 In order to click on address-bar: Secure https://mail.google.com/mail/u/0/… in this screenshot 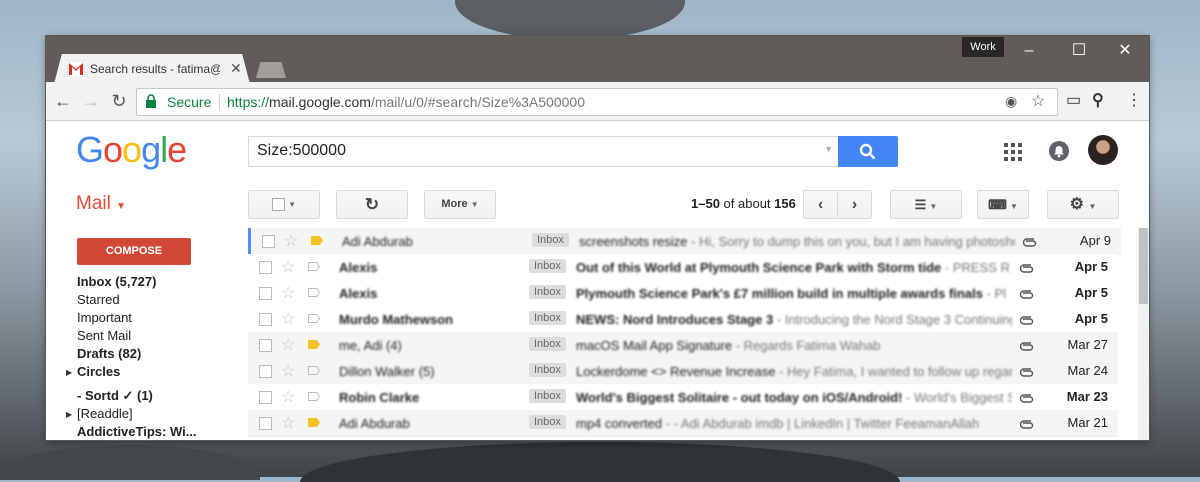, I will do `click(597, 102)`.